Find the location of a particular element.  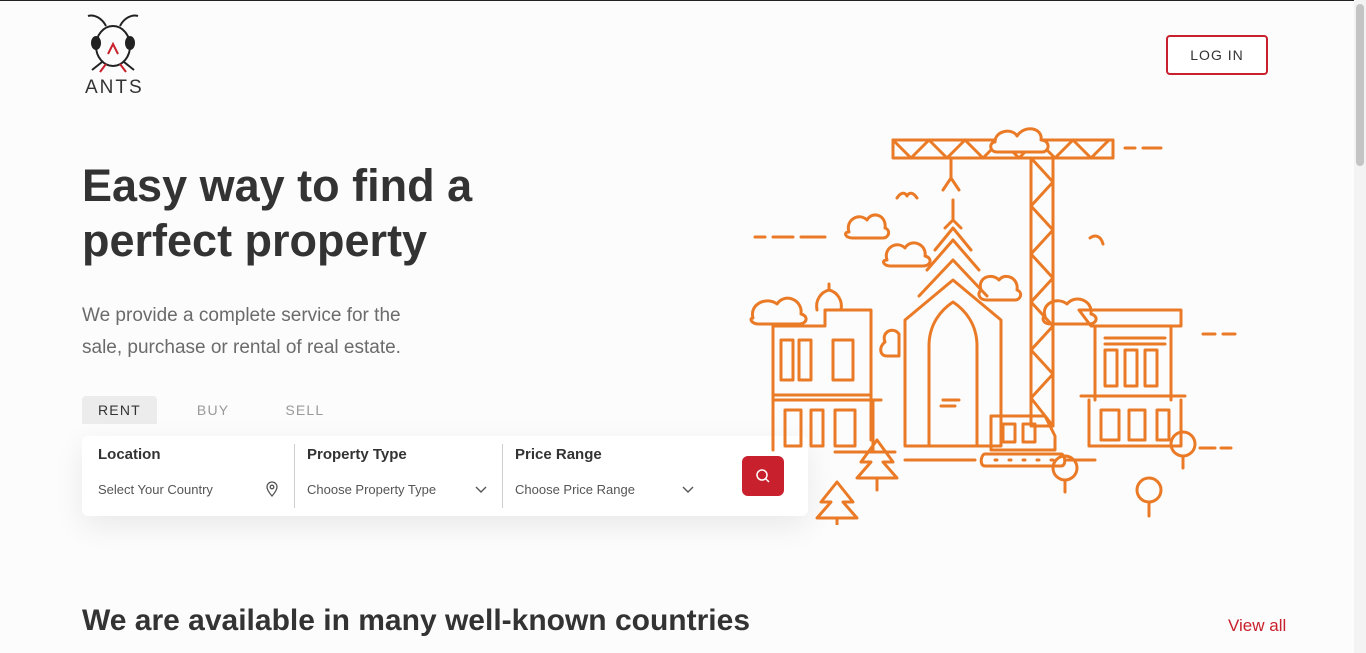

hero-title: Easy way to find a perfect property is located at coordinates (312, 213).